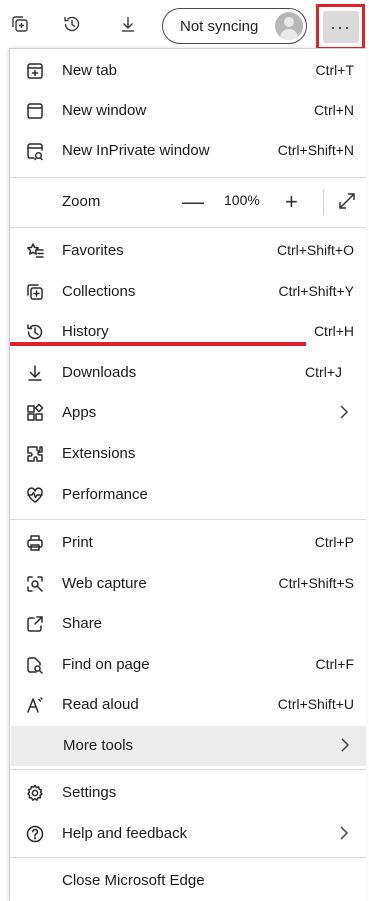 The image size is (369, 901). I want to click on favorites-icon, so click(35, 251).